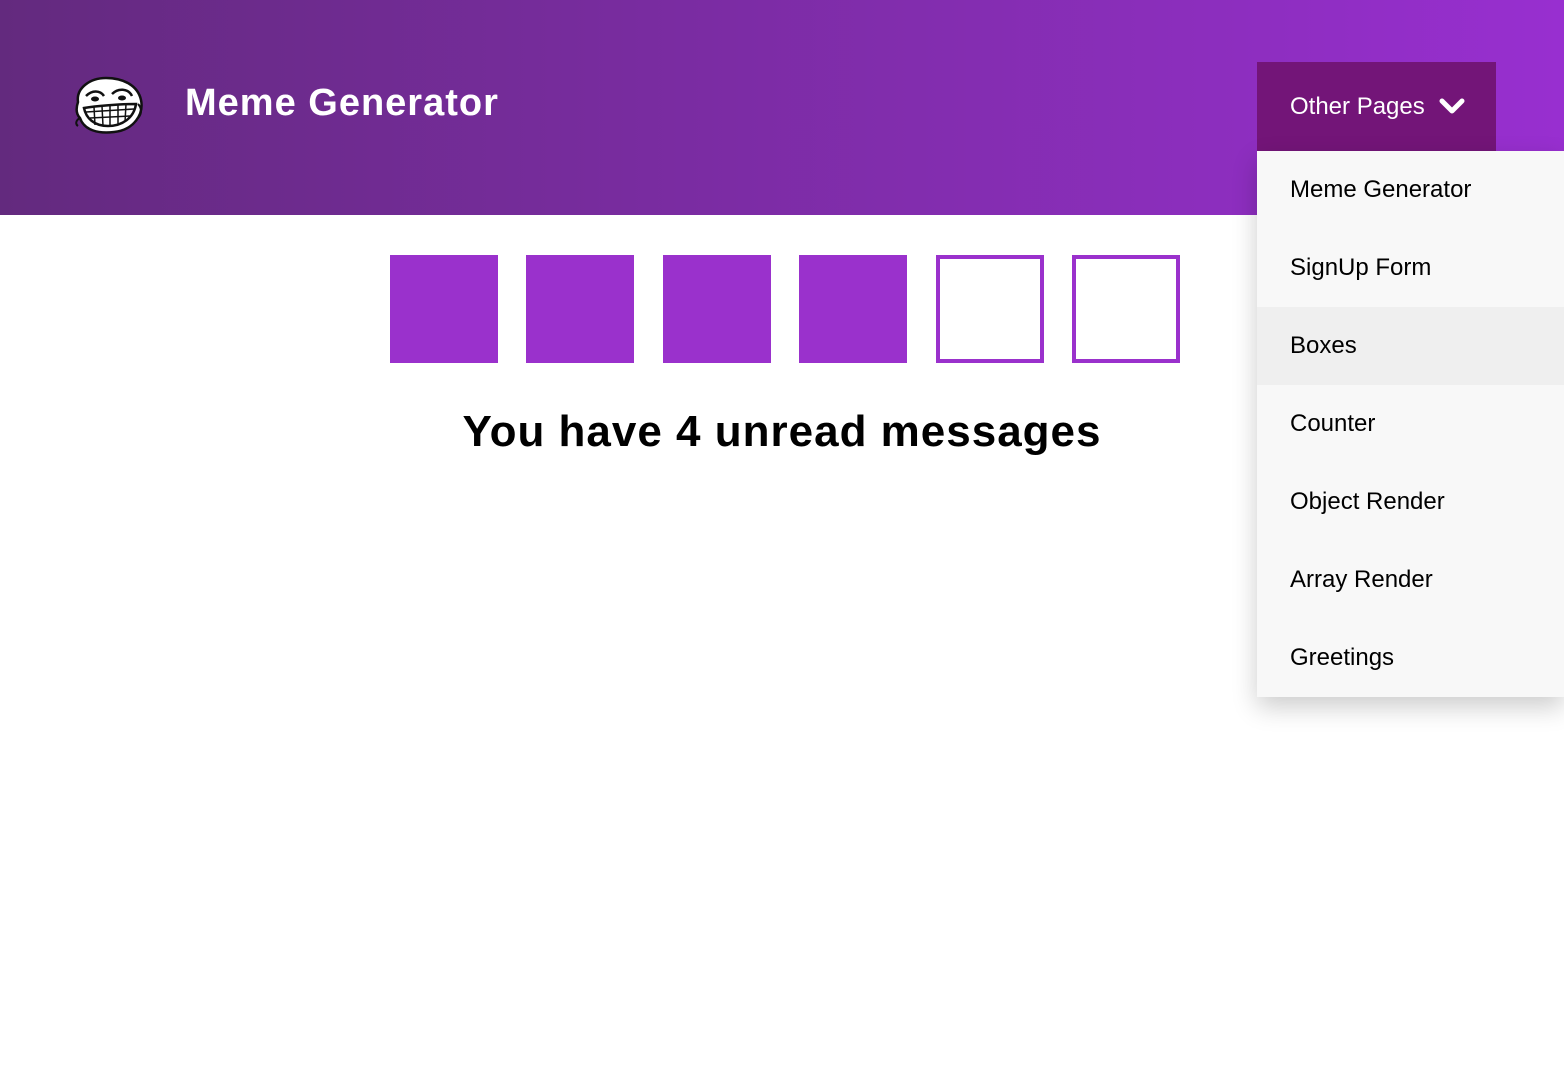  I want to click on other-pages-dropdown-button: Other Pages, so click(1376, 106).